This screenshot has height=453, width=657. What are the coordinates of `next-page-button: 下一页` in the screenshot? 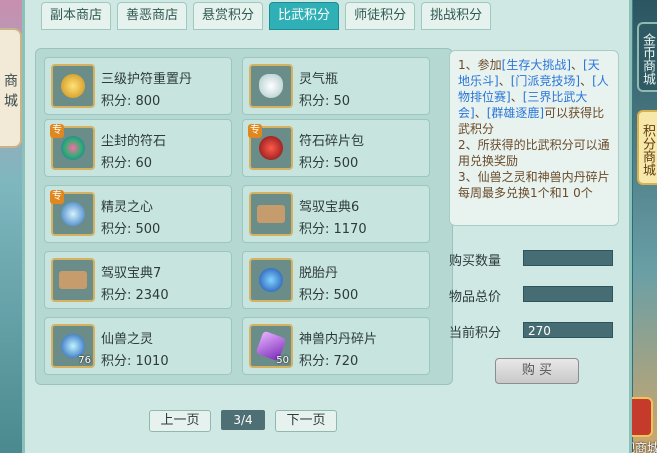 It's located at (306, 421).